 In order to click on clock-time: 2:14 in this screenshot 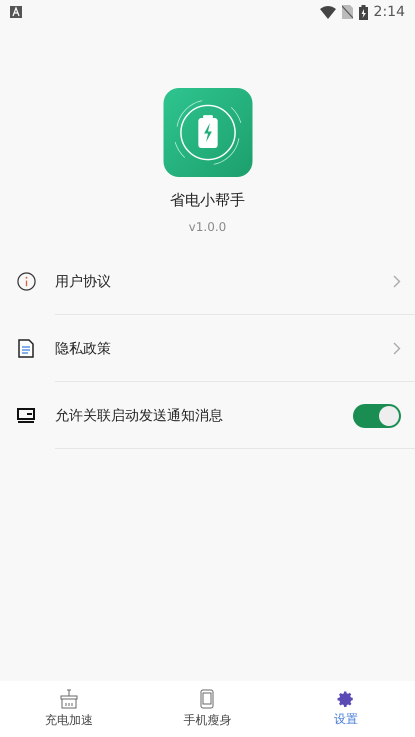, I will do `click(389, 12)`.